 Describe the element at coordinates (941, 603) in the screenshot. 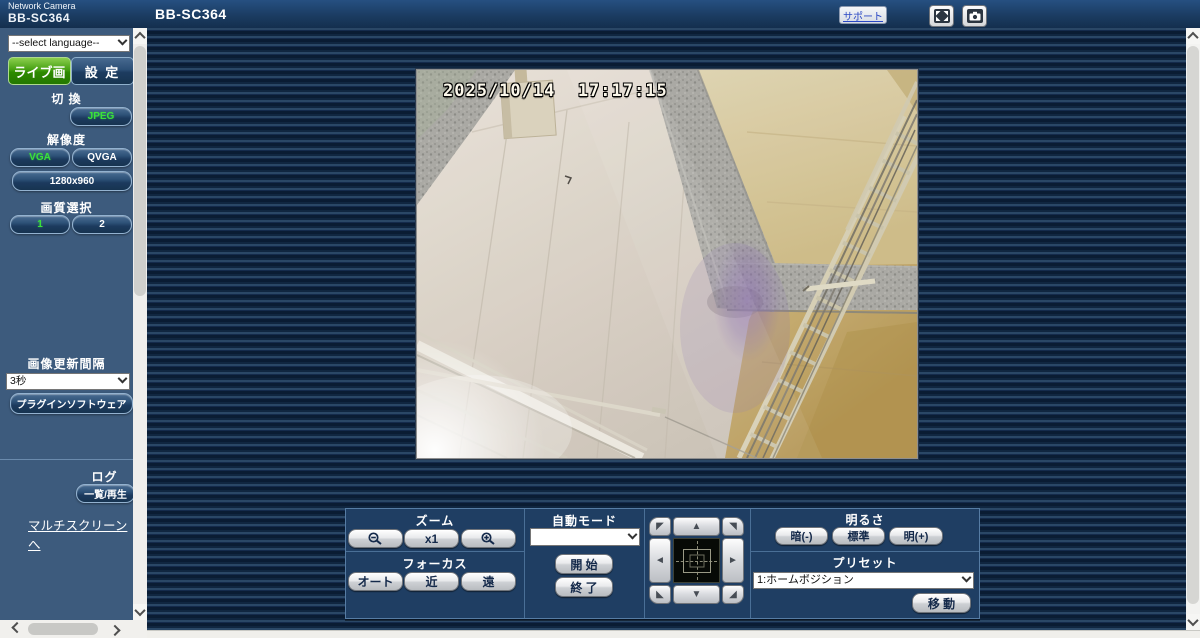

I see `preset-go-button: 移 動` at that location.